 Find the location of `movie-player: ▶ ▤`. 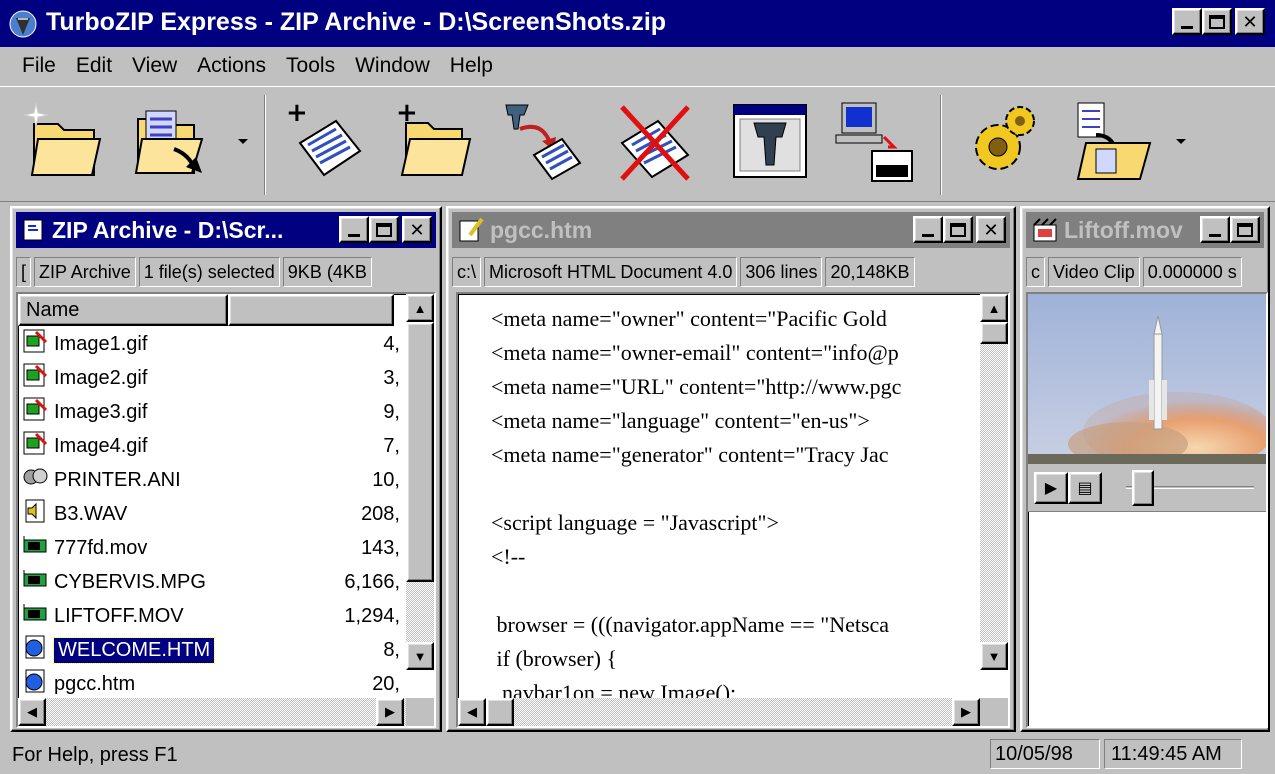

movie-player: ▶ ▤ is located at coordinates (1147, 510).